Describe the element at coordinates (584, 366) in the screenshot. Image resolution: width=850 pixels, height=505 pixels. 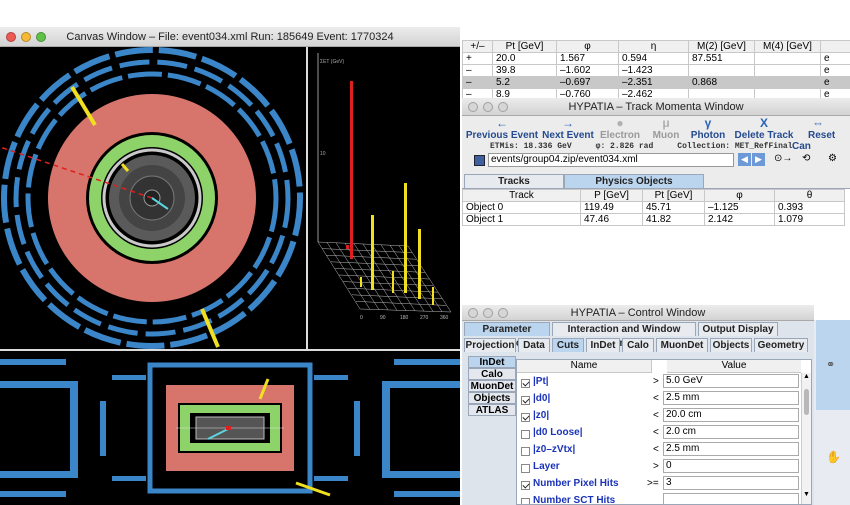
I see `cuts-header-name: Name` at that location.